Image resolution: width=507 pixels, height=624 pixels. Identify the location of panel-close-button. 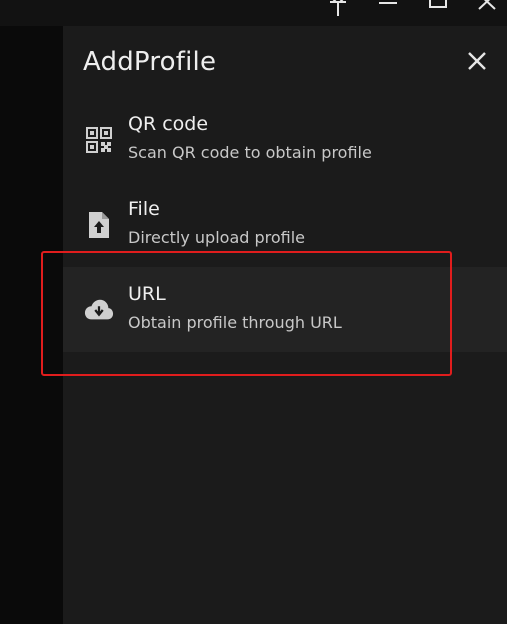
(477, 61).